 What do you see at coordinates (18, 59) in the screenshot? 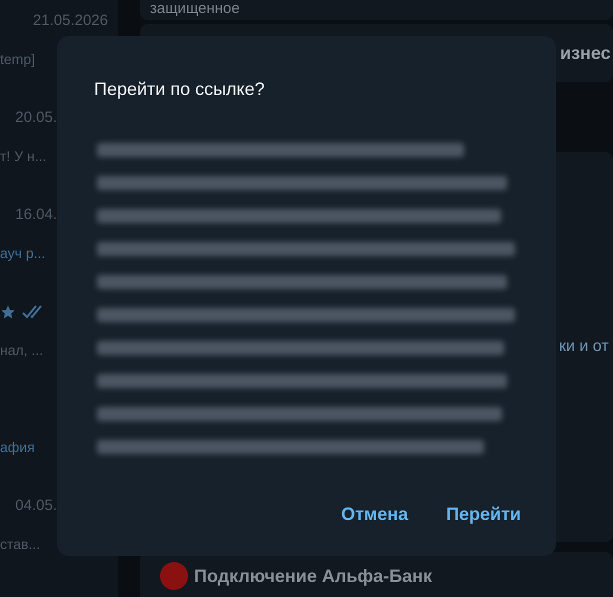
I see `chat-preview: temp]` at bounding box center [18, 59].